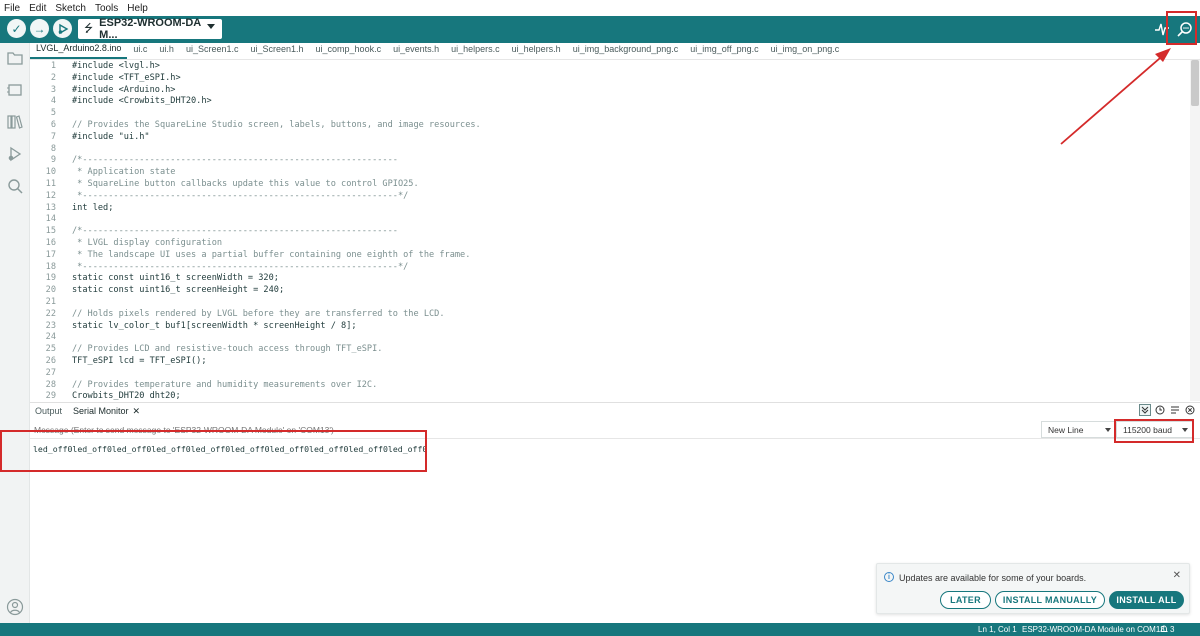  I want to click on folder-icon, so click(15, 58).